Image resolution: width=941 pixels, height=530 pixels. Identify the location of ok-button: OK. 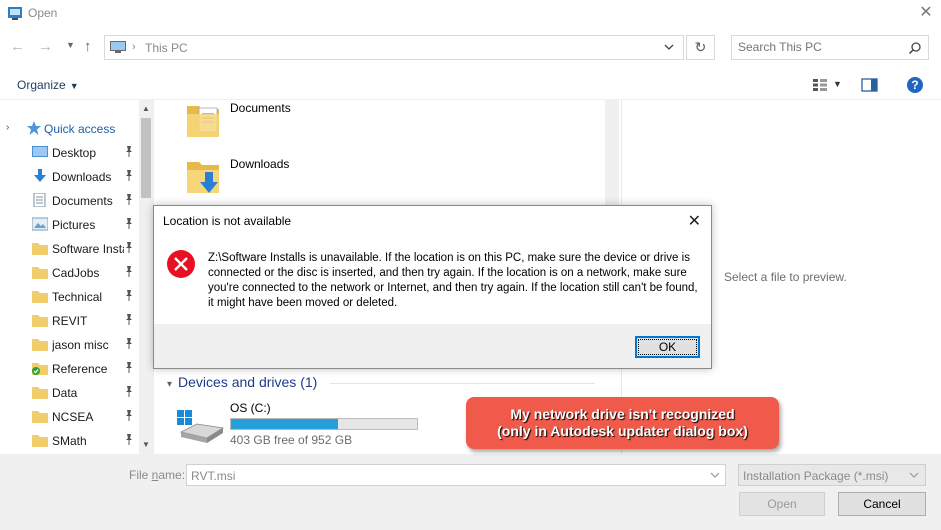
(667, 347).